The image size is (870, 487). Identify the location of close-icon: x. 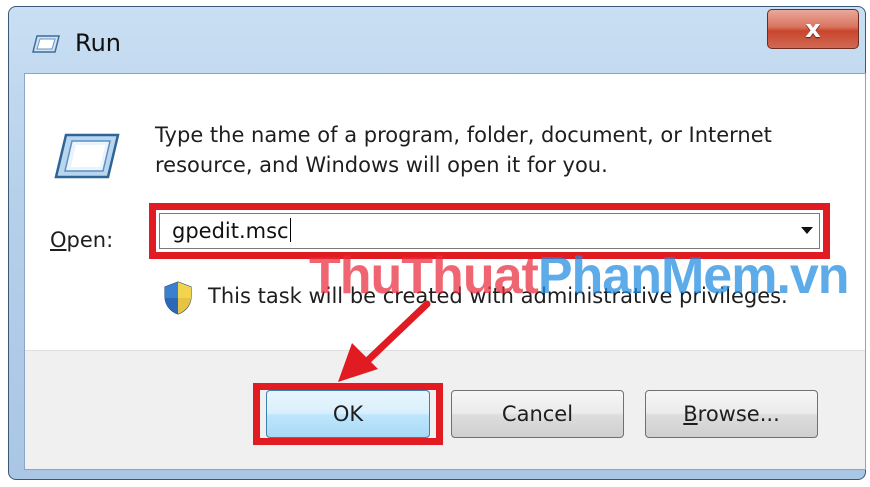
(813, 29).